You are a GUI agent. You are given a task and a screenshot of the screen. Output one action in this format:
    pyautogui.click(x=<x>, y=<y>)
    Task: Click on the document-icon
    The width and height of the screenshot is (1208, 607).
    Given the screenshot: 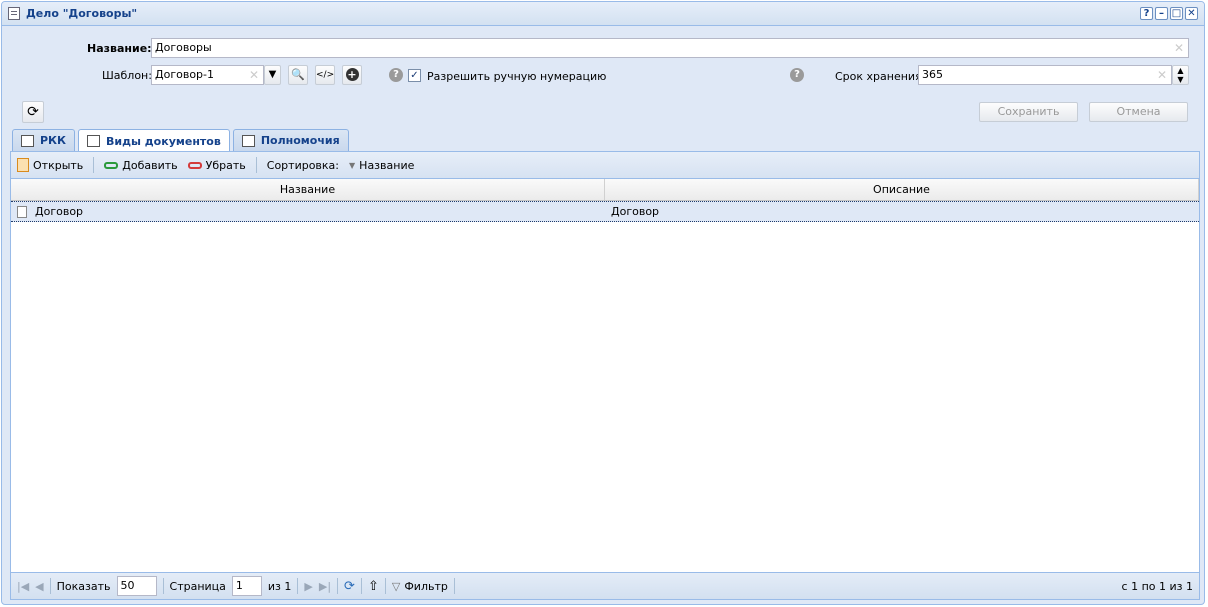 What is the action you would take?
    pyautogui.click(x=14, y=13)
    